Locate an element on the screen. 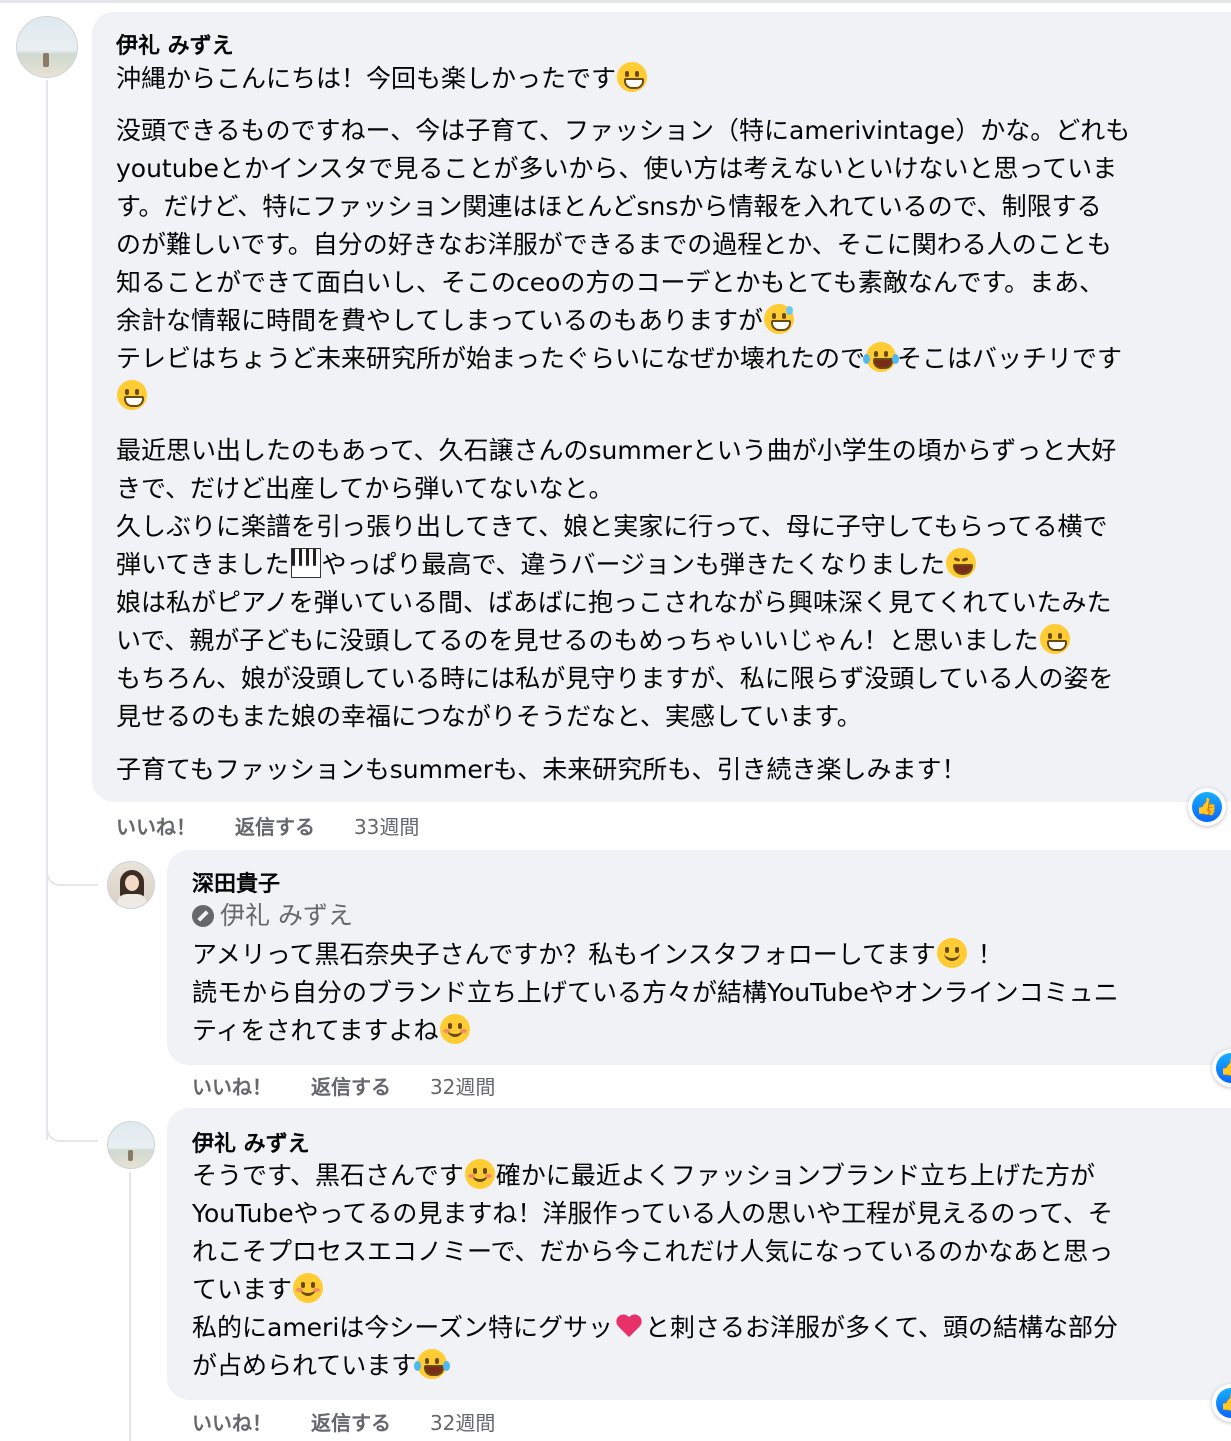 Image resolution: width=1231 pixels, height=1441 pixels. heart-arrow-emoji is located at coordinates (629, 1326).